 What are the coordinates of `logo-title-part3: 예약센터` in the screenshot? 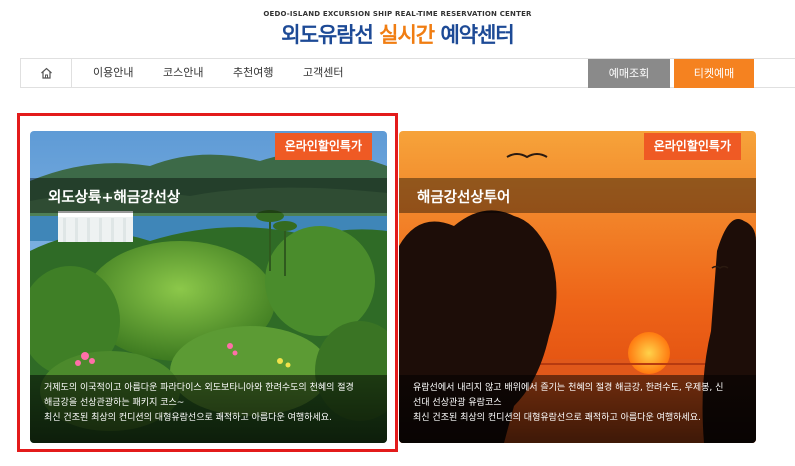 It's located at (477, 35).